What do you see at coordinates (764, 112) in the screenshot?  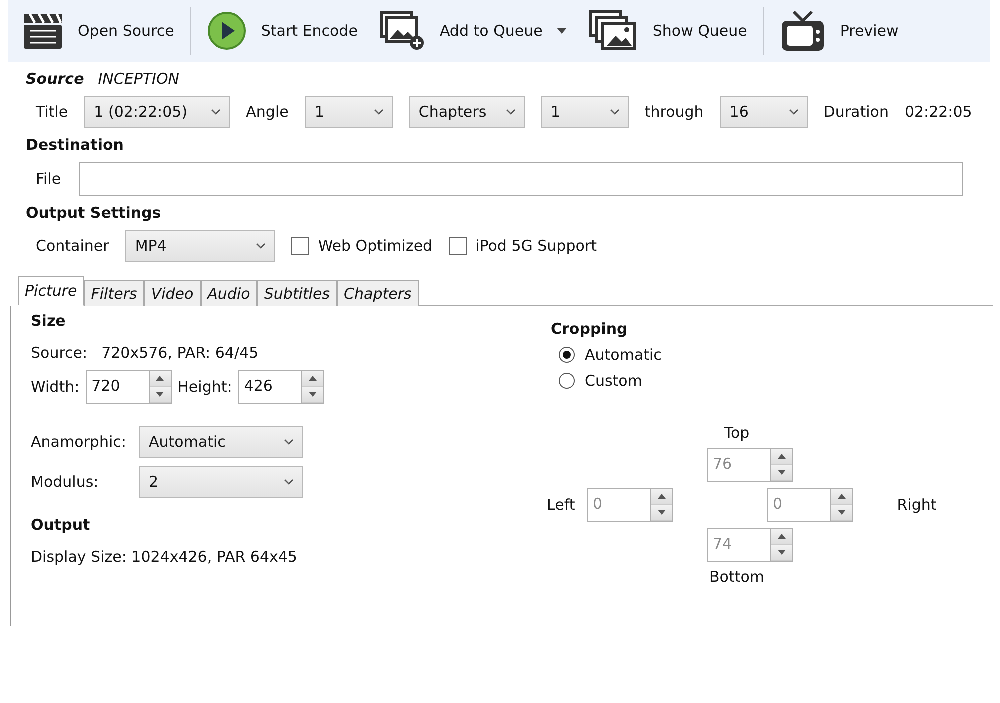 I see `range-end-dropdown: 16` at bounding box center [764, 112].